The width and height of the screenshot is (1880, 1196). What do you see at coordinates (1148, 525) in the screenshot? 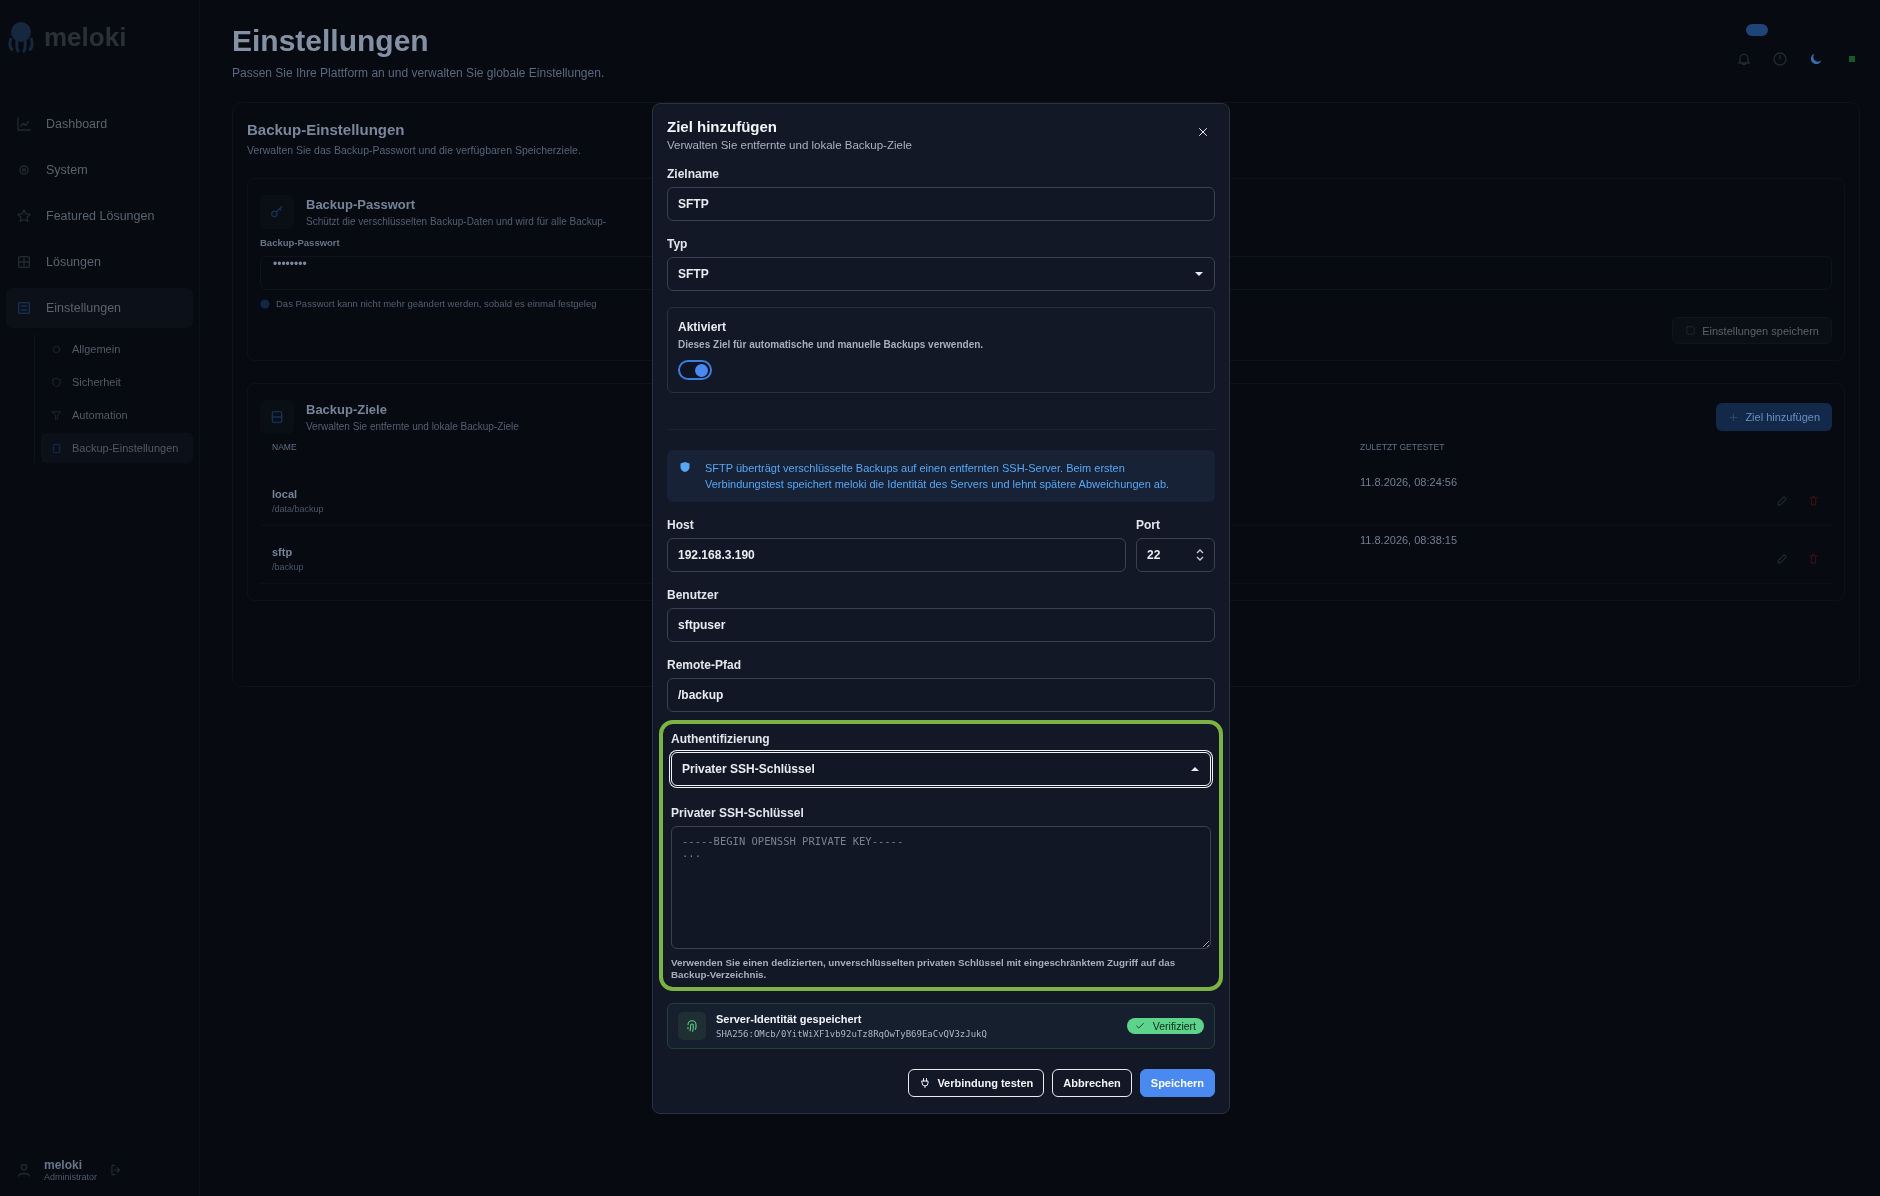
I see `field-label: Port` at bounding box center [1148, 525].